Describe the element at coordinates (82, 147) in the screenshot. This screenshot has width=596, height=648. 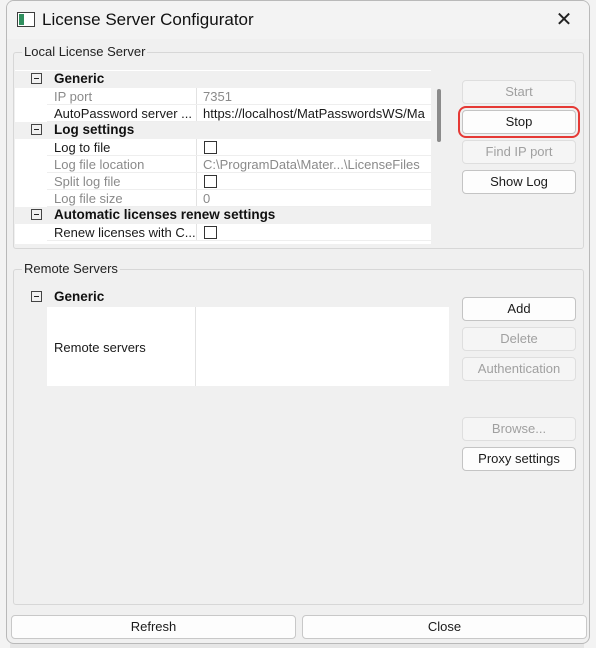
I see `property-name: Log to file` at that location.